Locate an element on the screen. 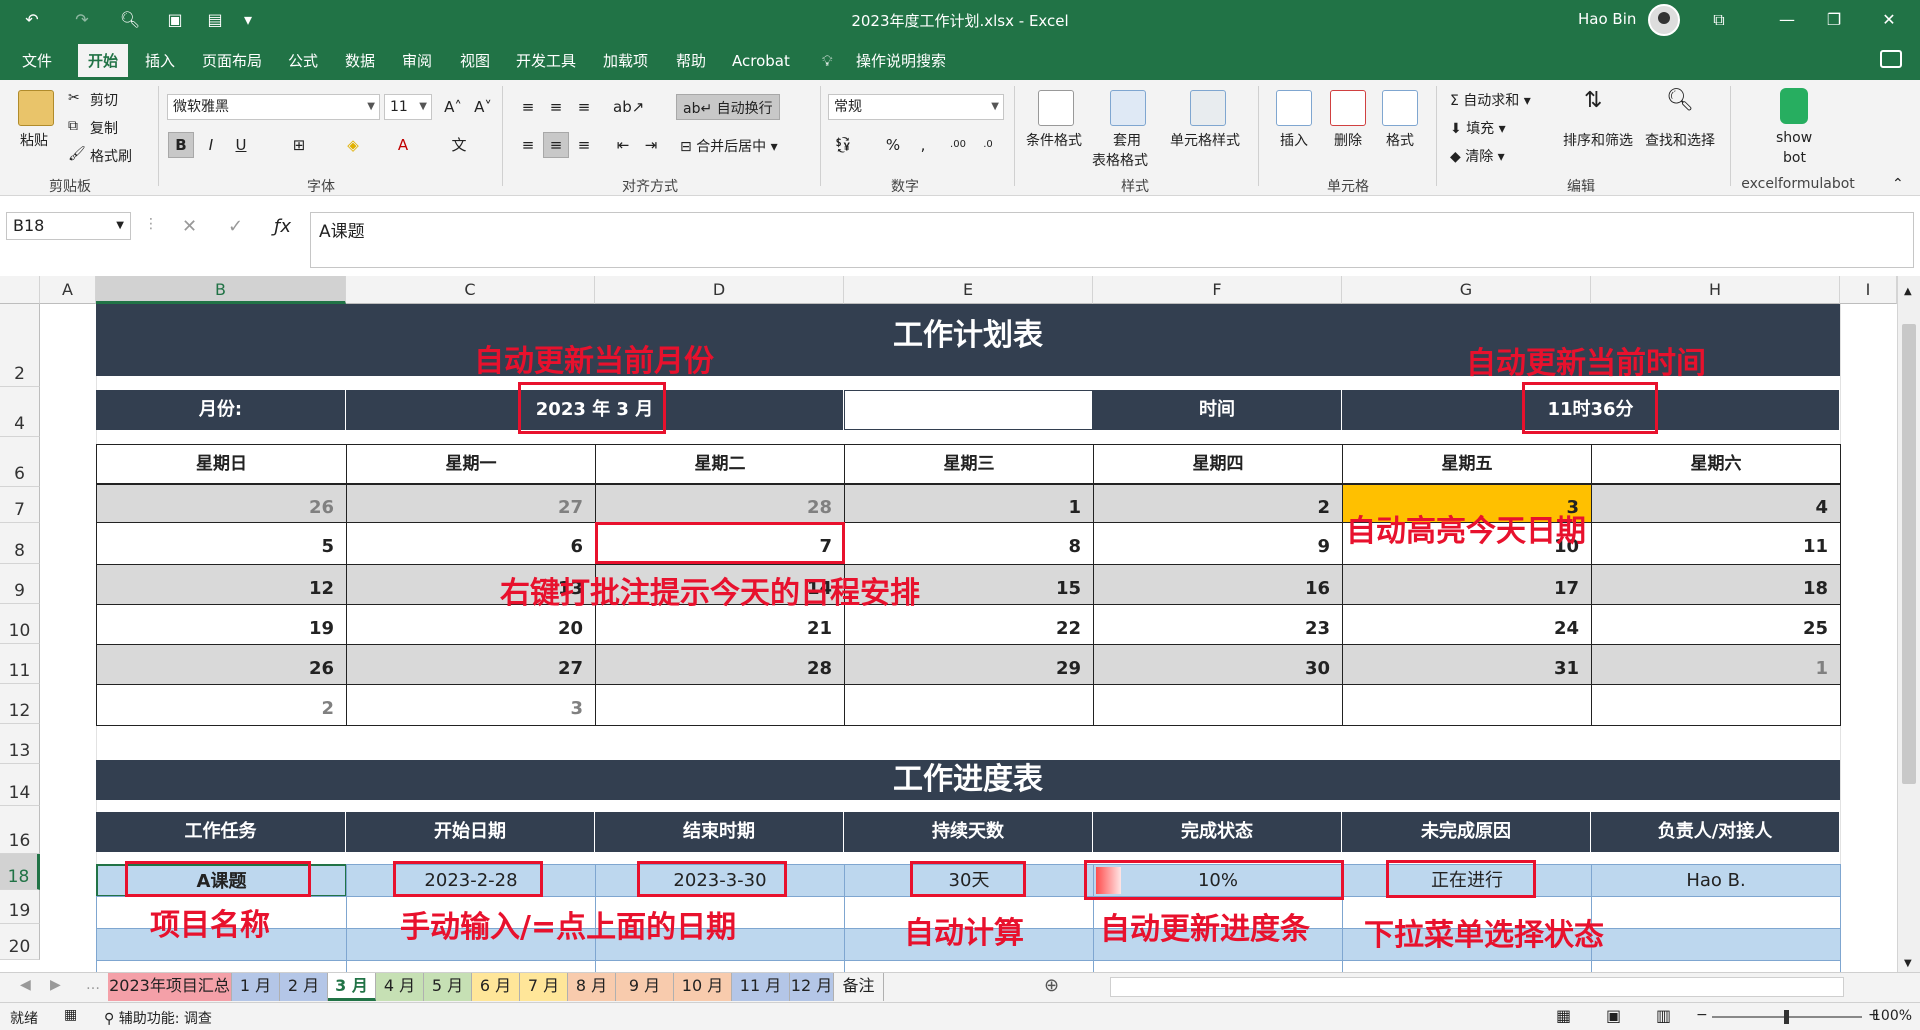  enter-icon: ✓ is located at coordinates (235, 226).